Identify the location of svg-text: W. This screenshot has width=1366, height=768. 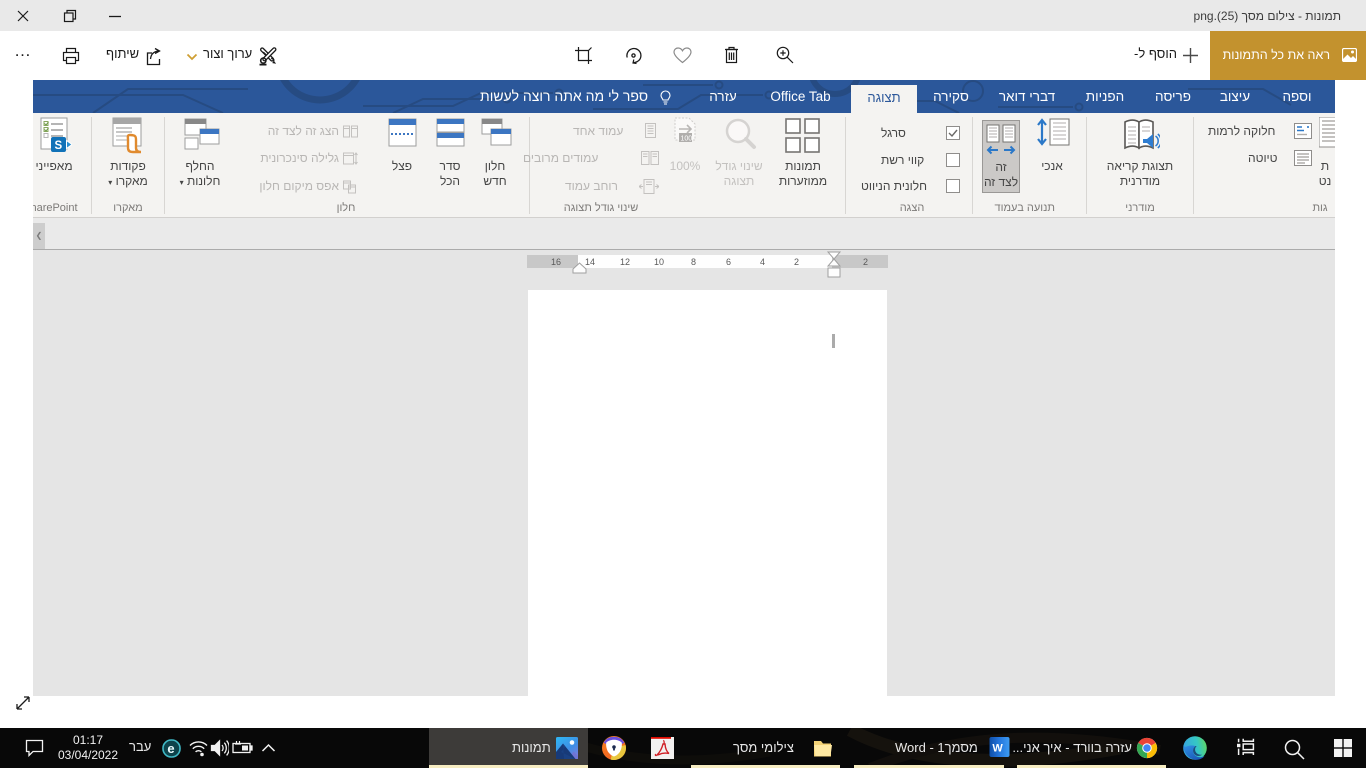
(997, 749).